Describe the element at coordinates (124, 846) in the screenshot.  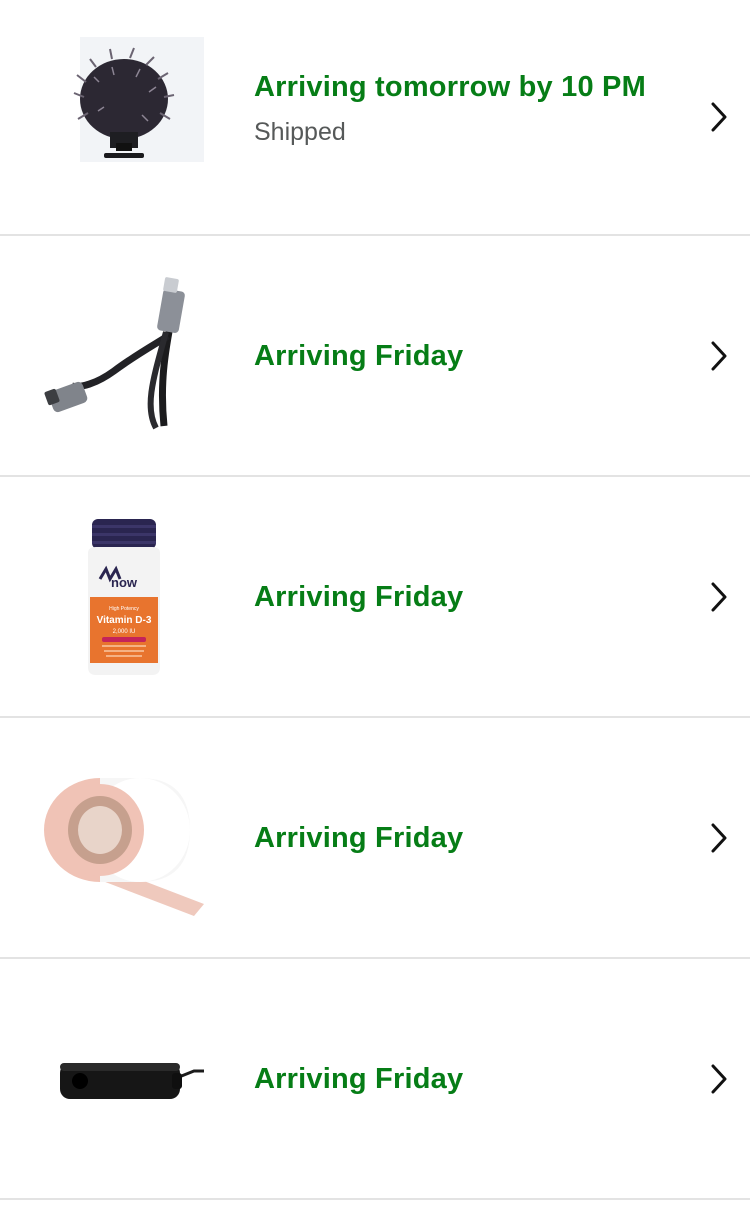
I see `tape-roll-image` at that location.